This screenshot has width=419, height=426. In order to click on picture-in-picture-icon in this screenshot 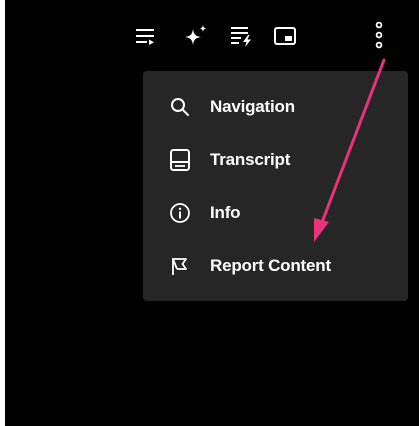, I will do `click(285, 36)`.